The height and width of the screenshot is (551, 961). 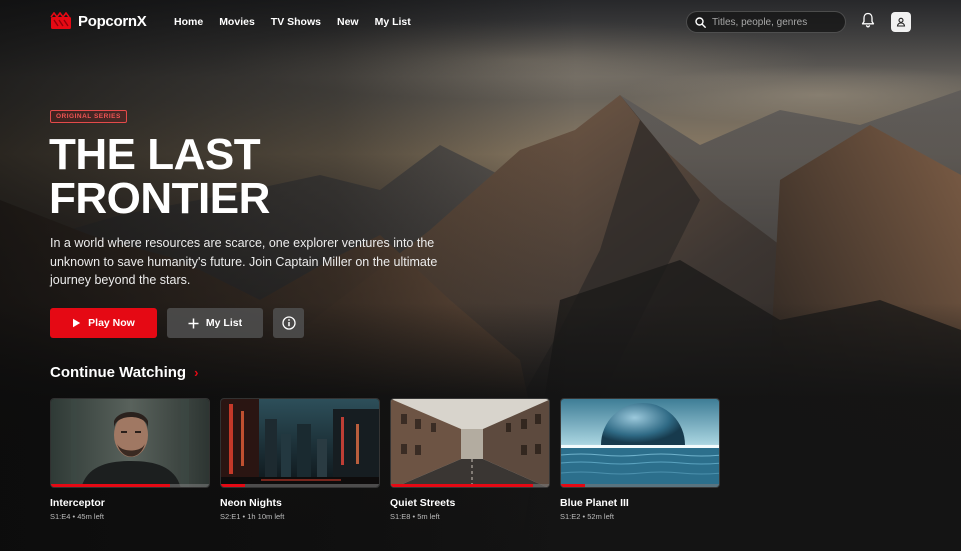 I want to click on continue-card-quiet-streets: Quiet Streets S1:E8 • 5m left, so click(x=470, y=459).